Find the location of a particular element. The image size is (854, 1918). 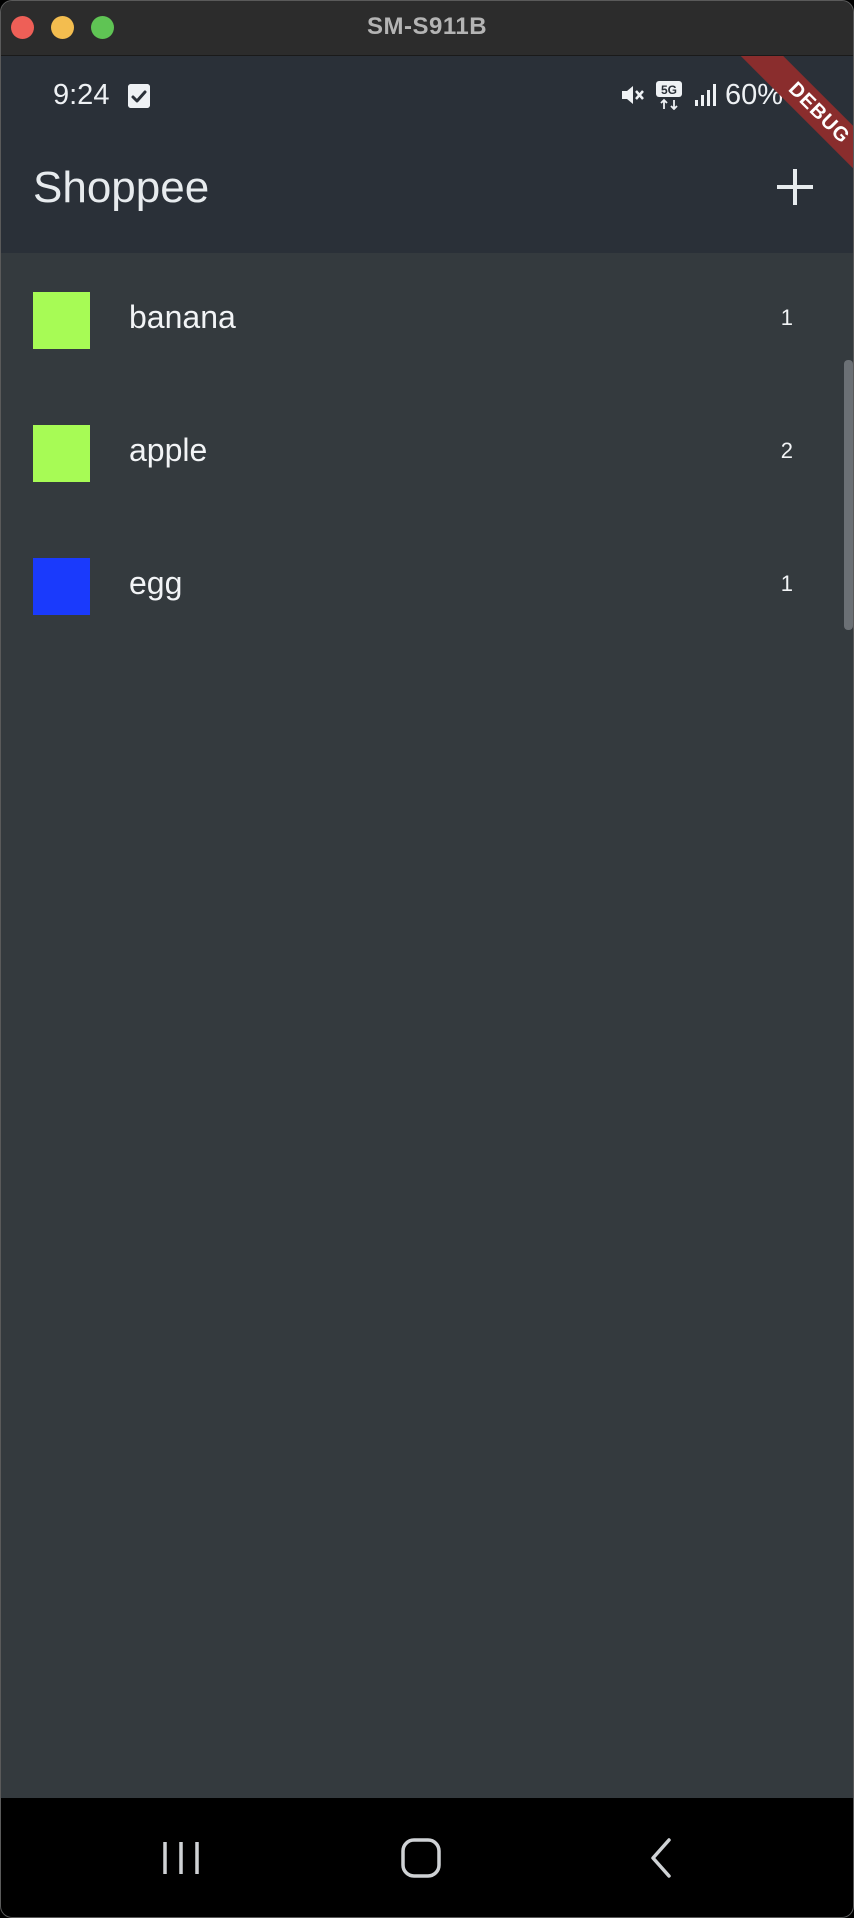

recents-icon is located at coordinates (181, 1858).